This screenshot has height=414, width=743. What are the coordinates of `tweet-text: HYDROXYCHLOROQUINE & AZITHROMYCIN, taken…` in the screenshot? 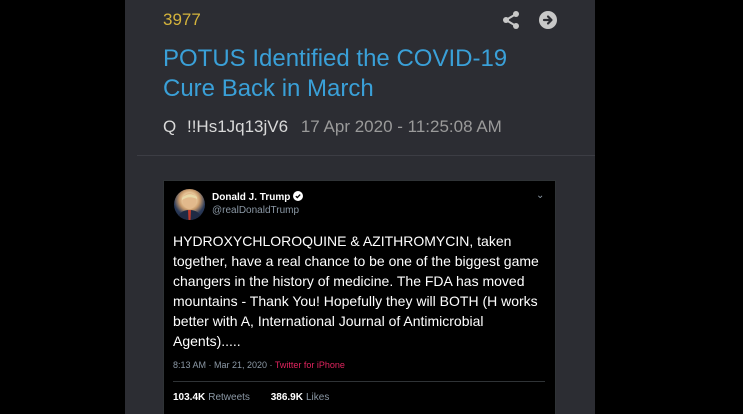 It's located at (356, 291).